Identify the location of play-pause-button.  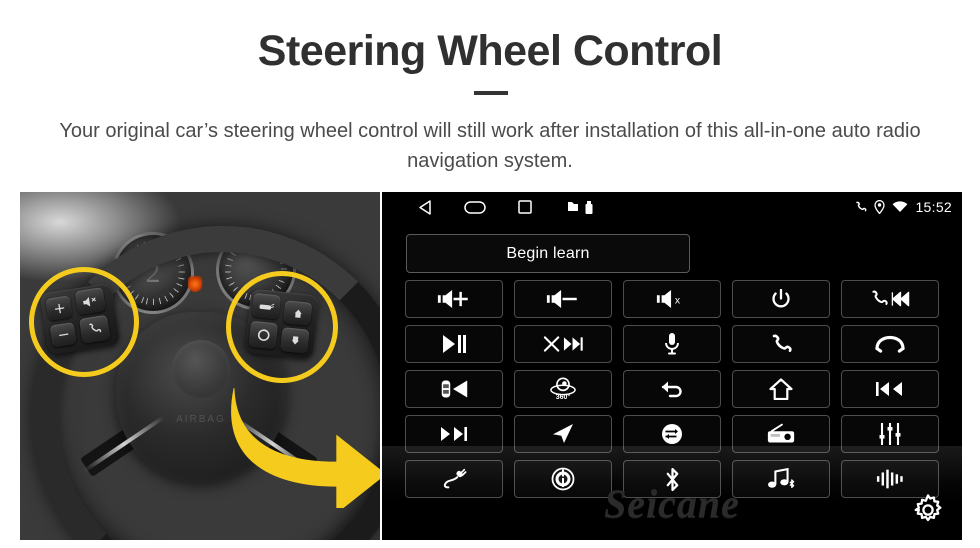
(454, 344).